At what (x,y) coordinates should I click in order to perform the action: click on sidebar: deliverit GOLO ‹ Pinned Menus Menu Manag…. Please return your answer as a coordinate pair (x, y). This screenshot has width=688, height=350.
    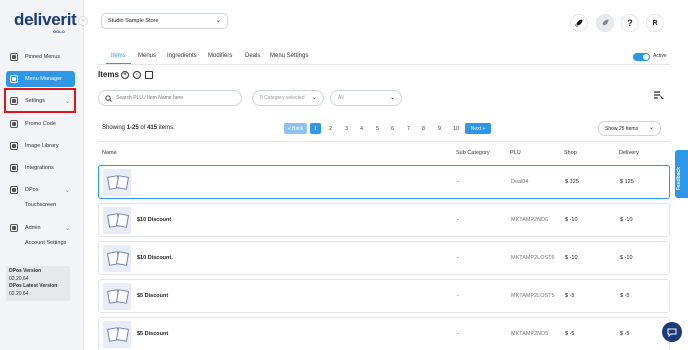
    Looking at the image, I should click on (44, 175).